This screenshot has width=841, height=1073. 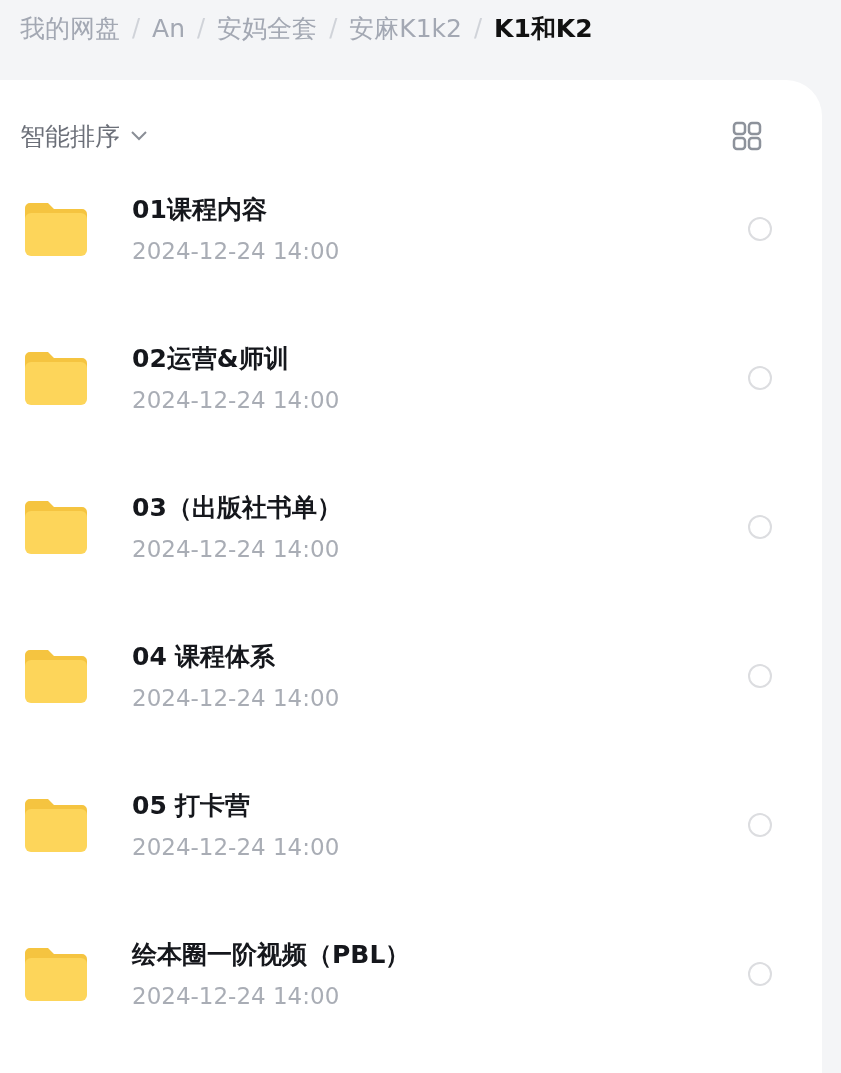 I want to click on folder-name: 05 打卡营, so click(x=440, y=805).